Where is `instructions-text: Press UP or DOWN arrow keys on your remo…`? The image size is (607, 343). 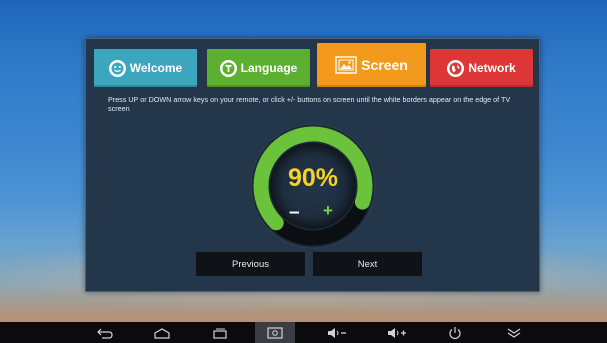
instructions-text: Press UP or DOWN arrow keys on your remo… is located at coordinates (309, 104).